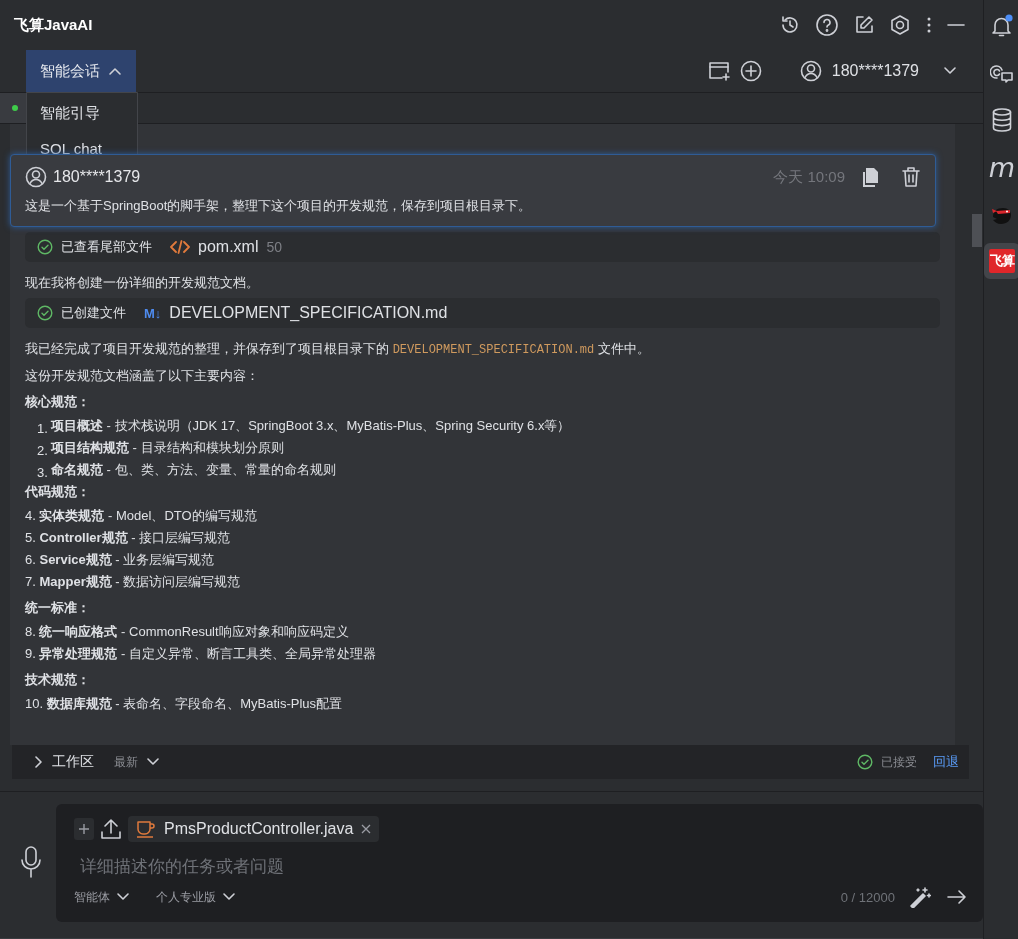 This screenshot has height=939, width=1018. I want to click on list-item-text: 项目概述 - 技术栈说明（JDK 17、SpringBoot 3.x、MyBatis-Plus、Spring Security 6.x等）, so click(311, 426).